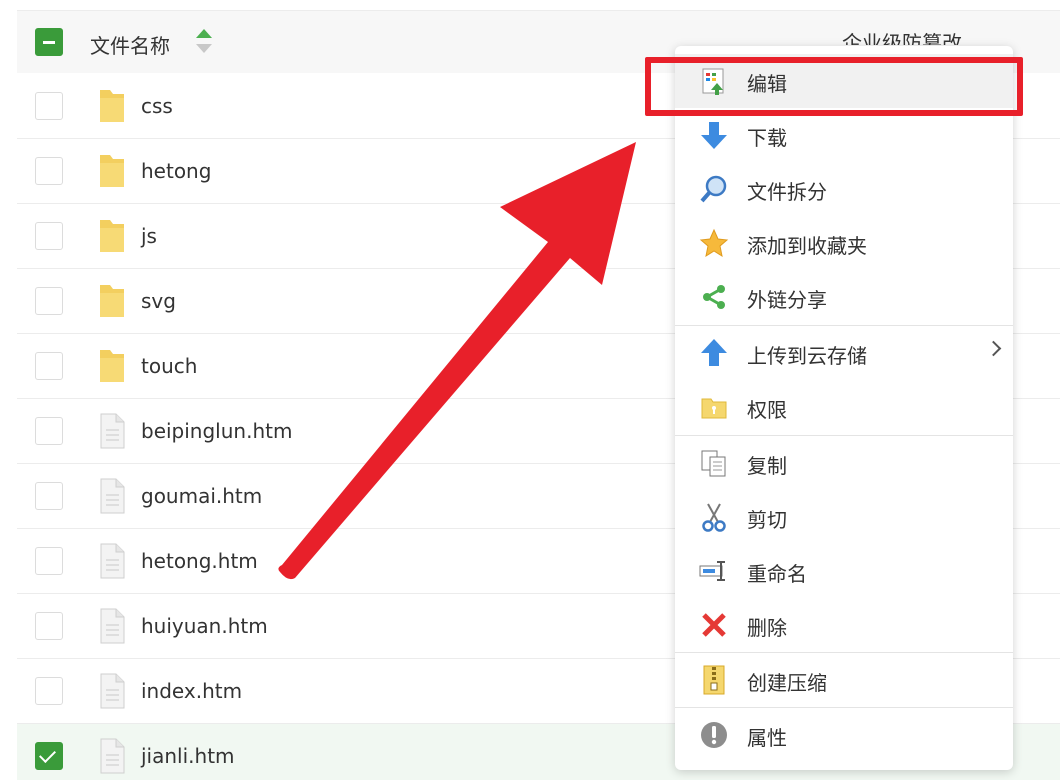 This screenshot has height=780, width=1060. Describe the element at coordinates (902, 36) in the screenshot. I see `tamper-column-header: 企业级防篡改` at that location.